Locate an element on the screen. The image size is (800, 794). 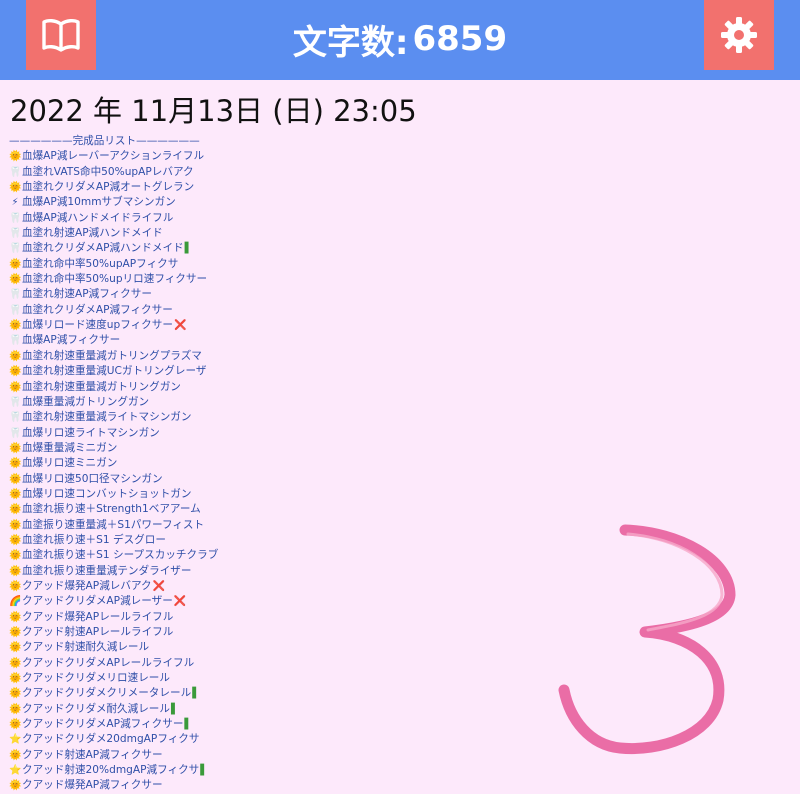
settings-button is located at coordinates (739, 35).